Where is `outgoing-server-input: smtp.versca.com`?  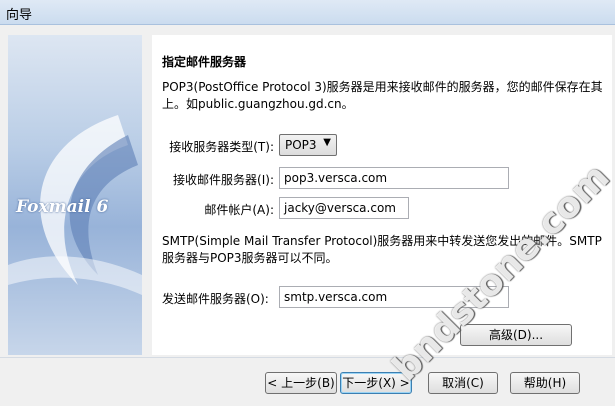 outgoing-server-input: smtp.versca.com is located at coordinates (394, 297).